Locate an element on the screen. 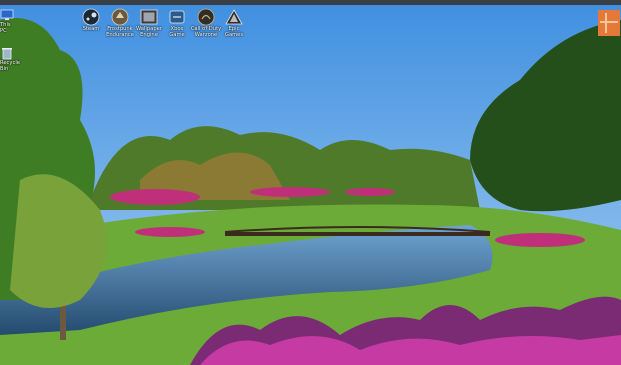  icon-recycle-bin: Recycle Bin is located at coordinates (10, 64).